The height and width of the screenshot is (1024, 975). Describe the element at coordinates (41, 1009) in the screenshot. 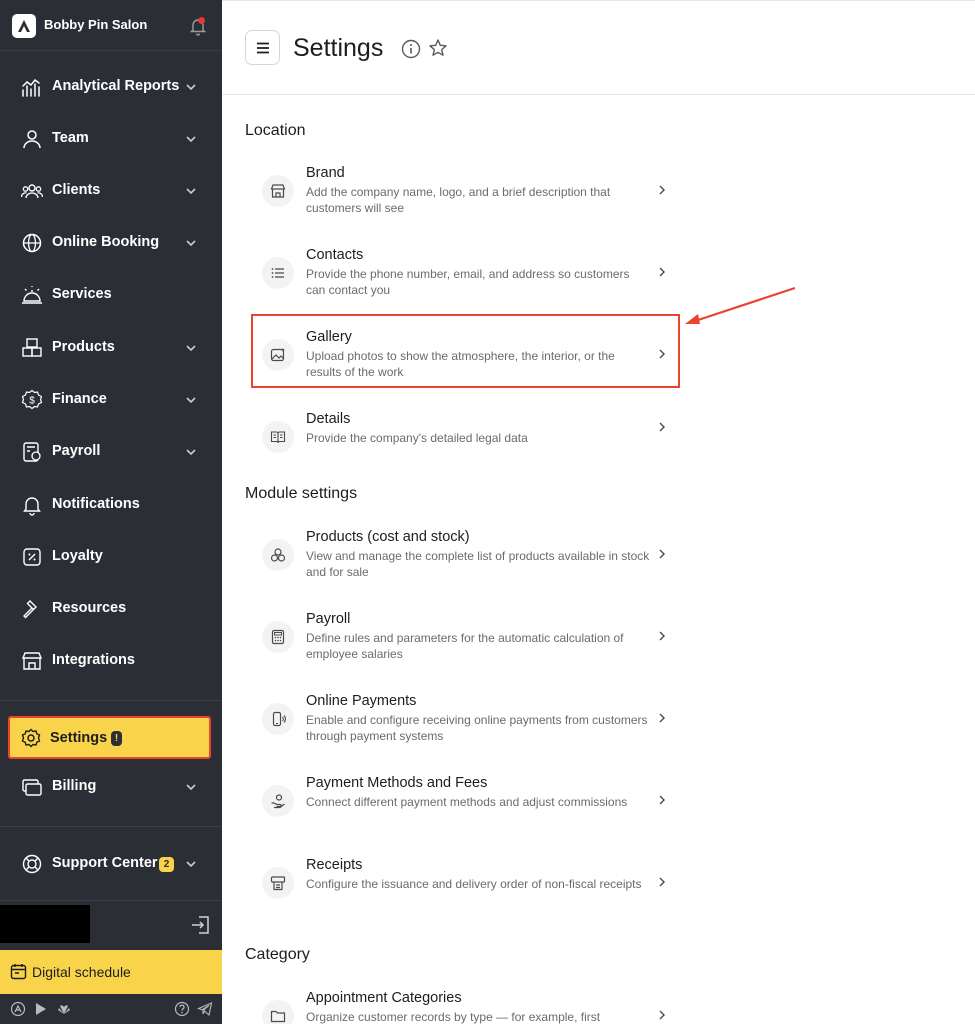

I see `google-play-icon` at that location.